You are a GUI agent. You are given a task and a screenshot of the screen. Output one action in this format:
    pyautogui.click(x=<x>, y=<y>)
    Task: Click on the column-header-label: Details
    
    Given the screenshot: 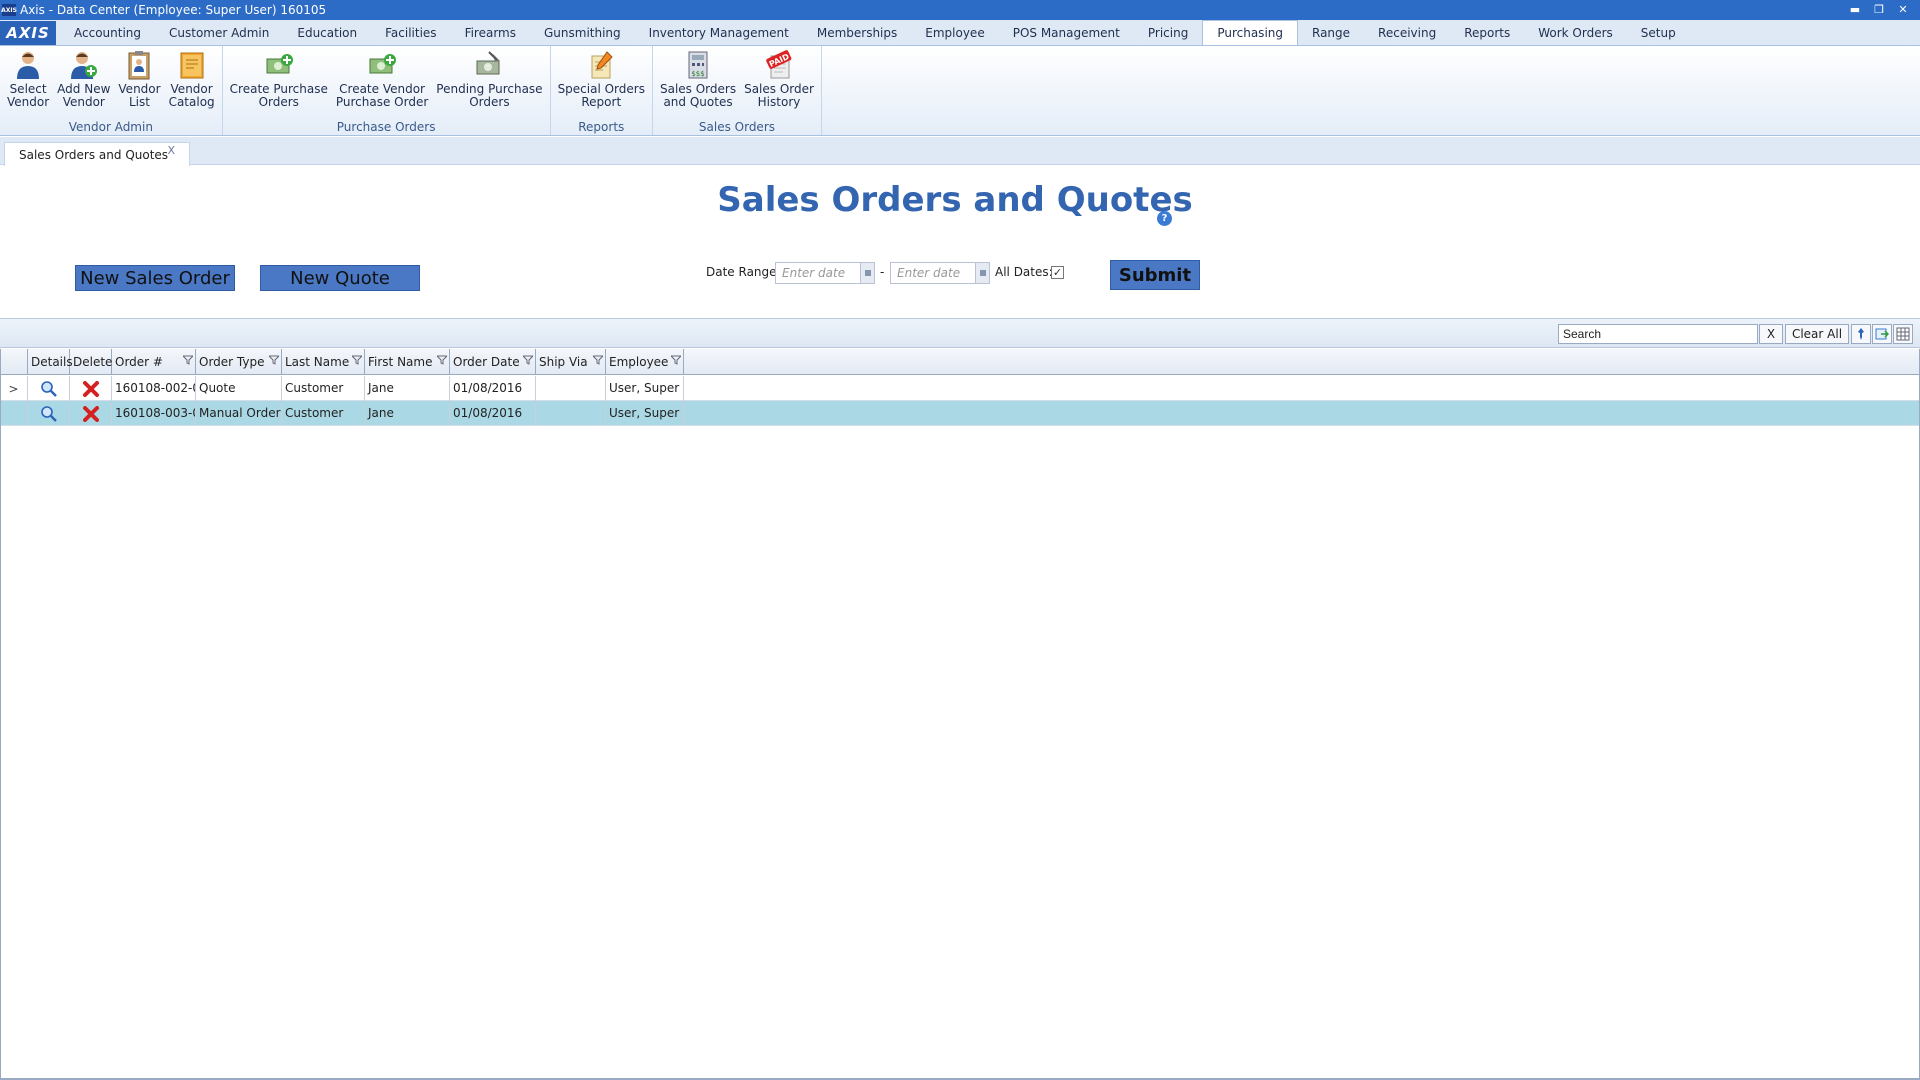 What is the action you would take?
    pyautogui.click(x=52, y=362)
    